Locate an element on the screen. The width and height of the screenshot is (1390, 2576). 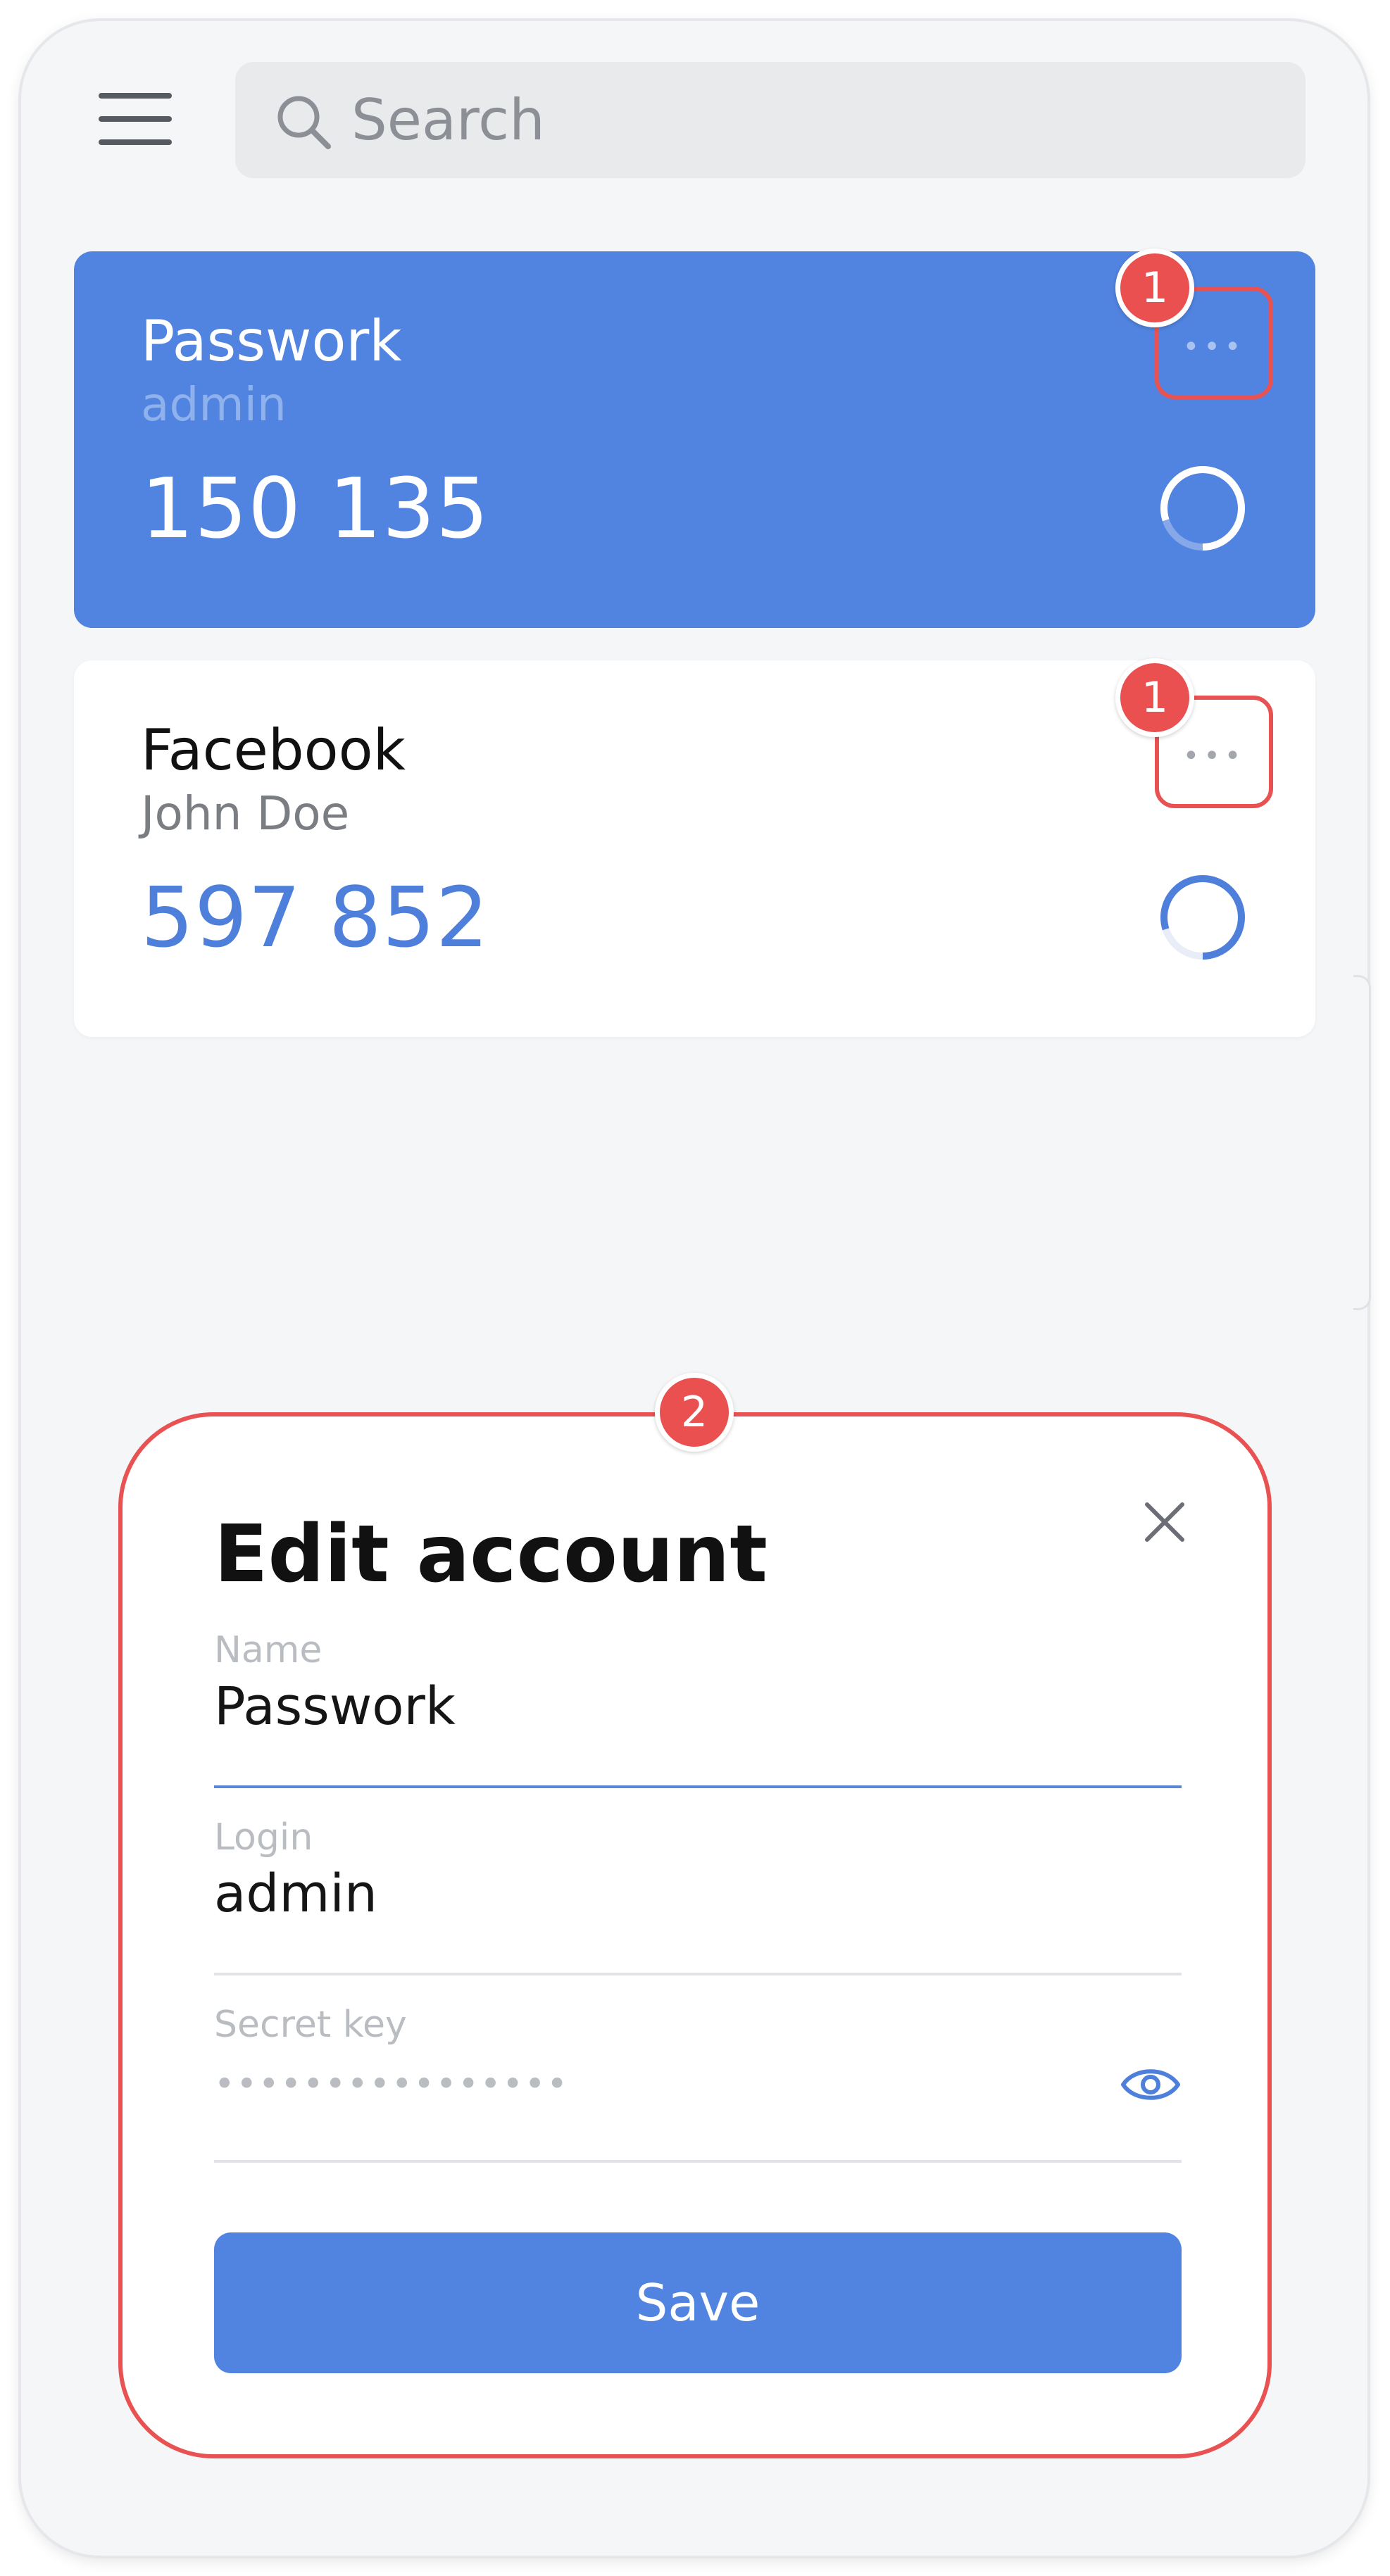
search-input: Search is located at coordinates (448, 120).